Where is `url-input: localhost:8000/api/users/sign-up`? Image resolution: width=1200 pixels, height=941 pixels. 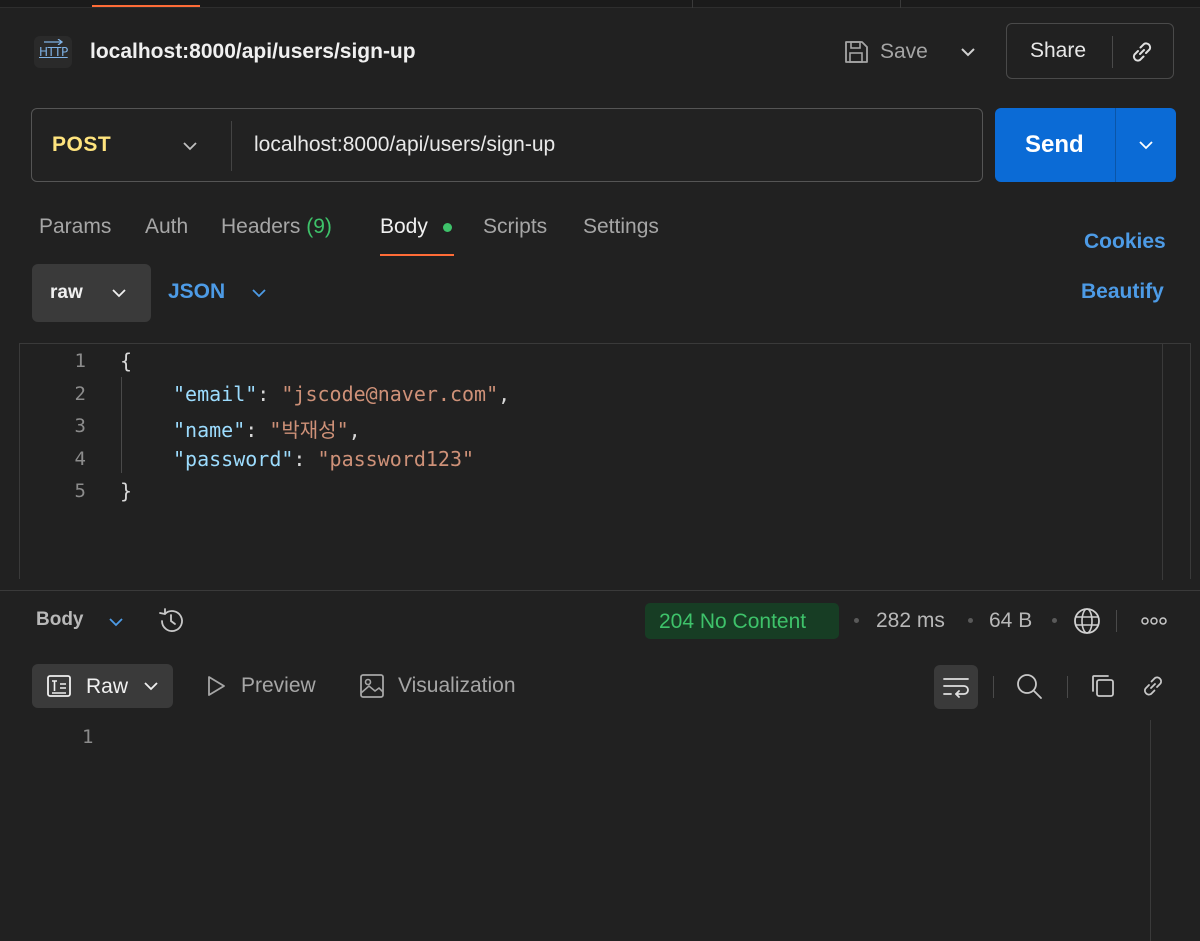 url-input: localhost:8000/api/users/sign-up is located at coordinates (404, 145).